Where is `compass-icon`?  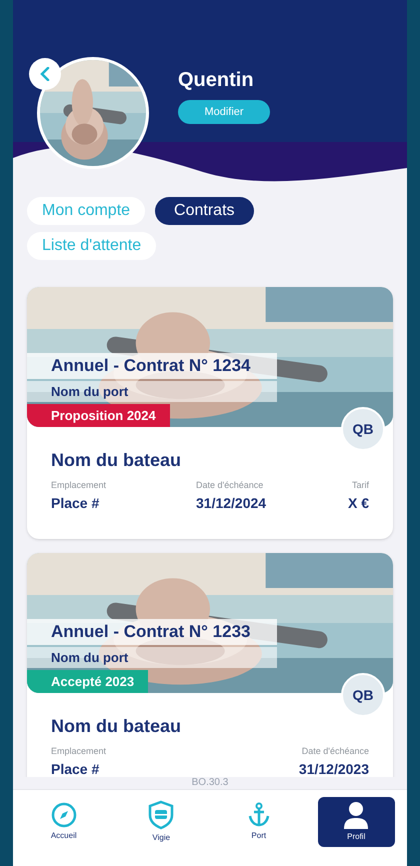 compass-icon is located at coordinates (63, 815).